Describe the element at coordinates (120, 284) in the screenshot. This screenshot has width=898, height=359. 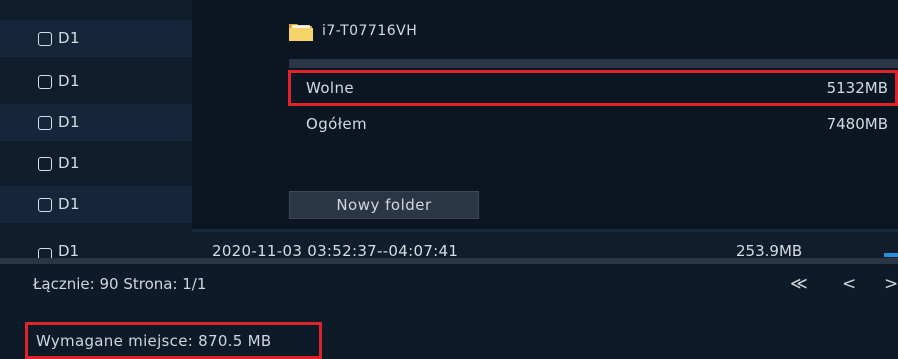
I see `pagination-summary: Łącznie: 90 Strona: 1/1` at that location.